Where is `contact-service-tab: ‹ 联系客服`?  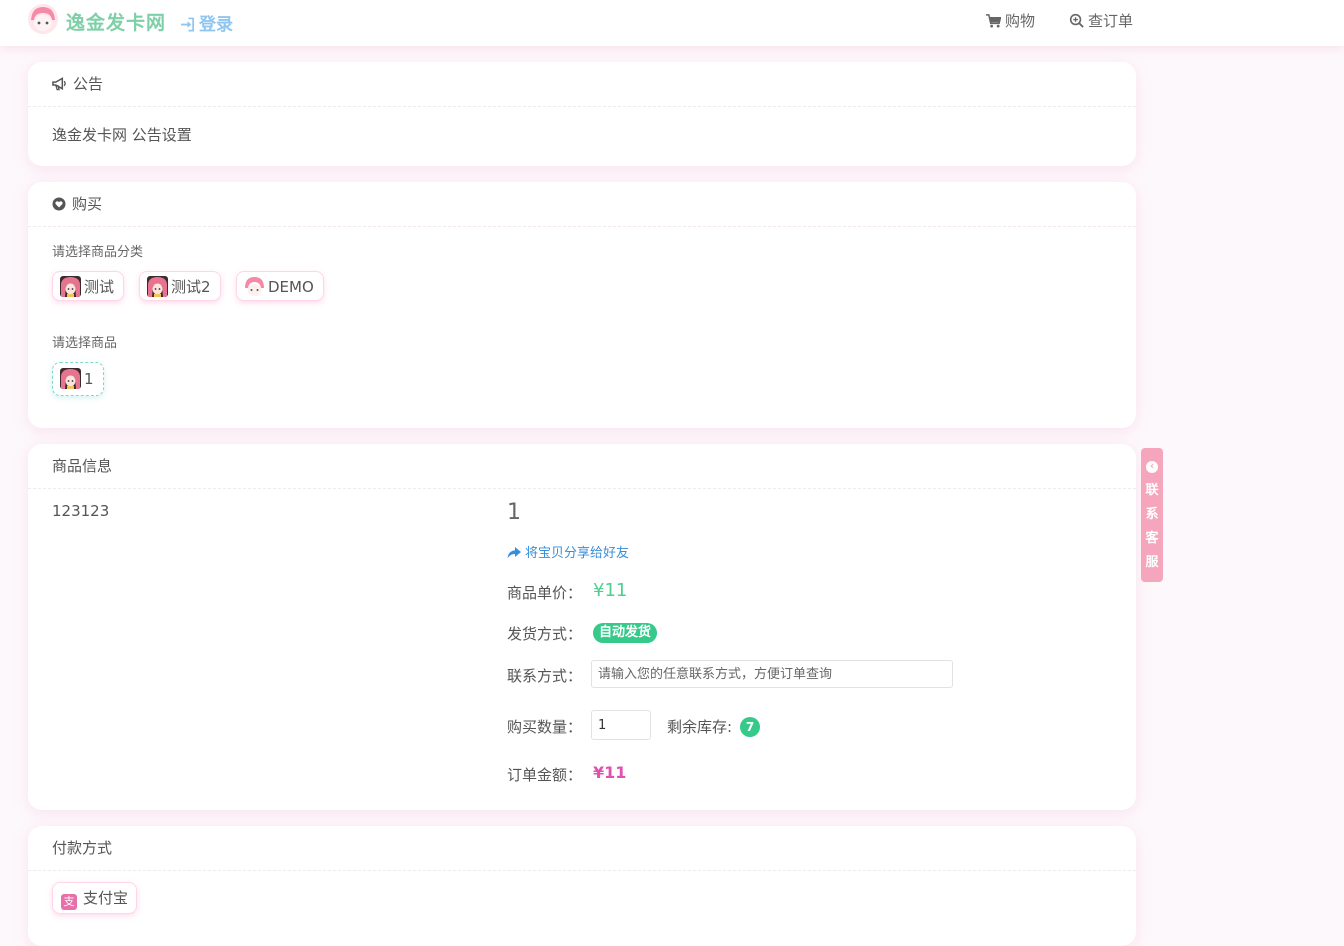
contact-service-tab: ‹ 联系客服 is located at coordinates (1152, 515).